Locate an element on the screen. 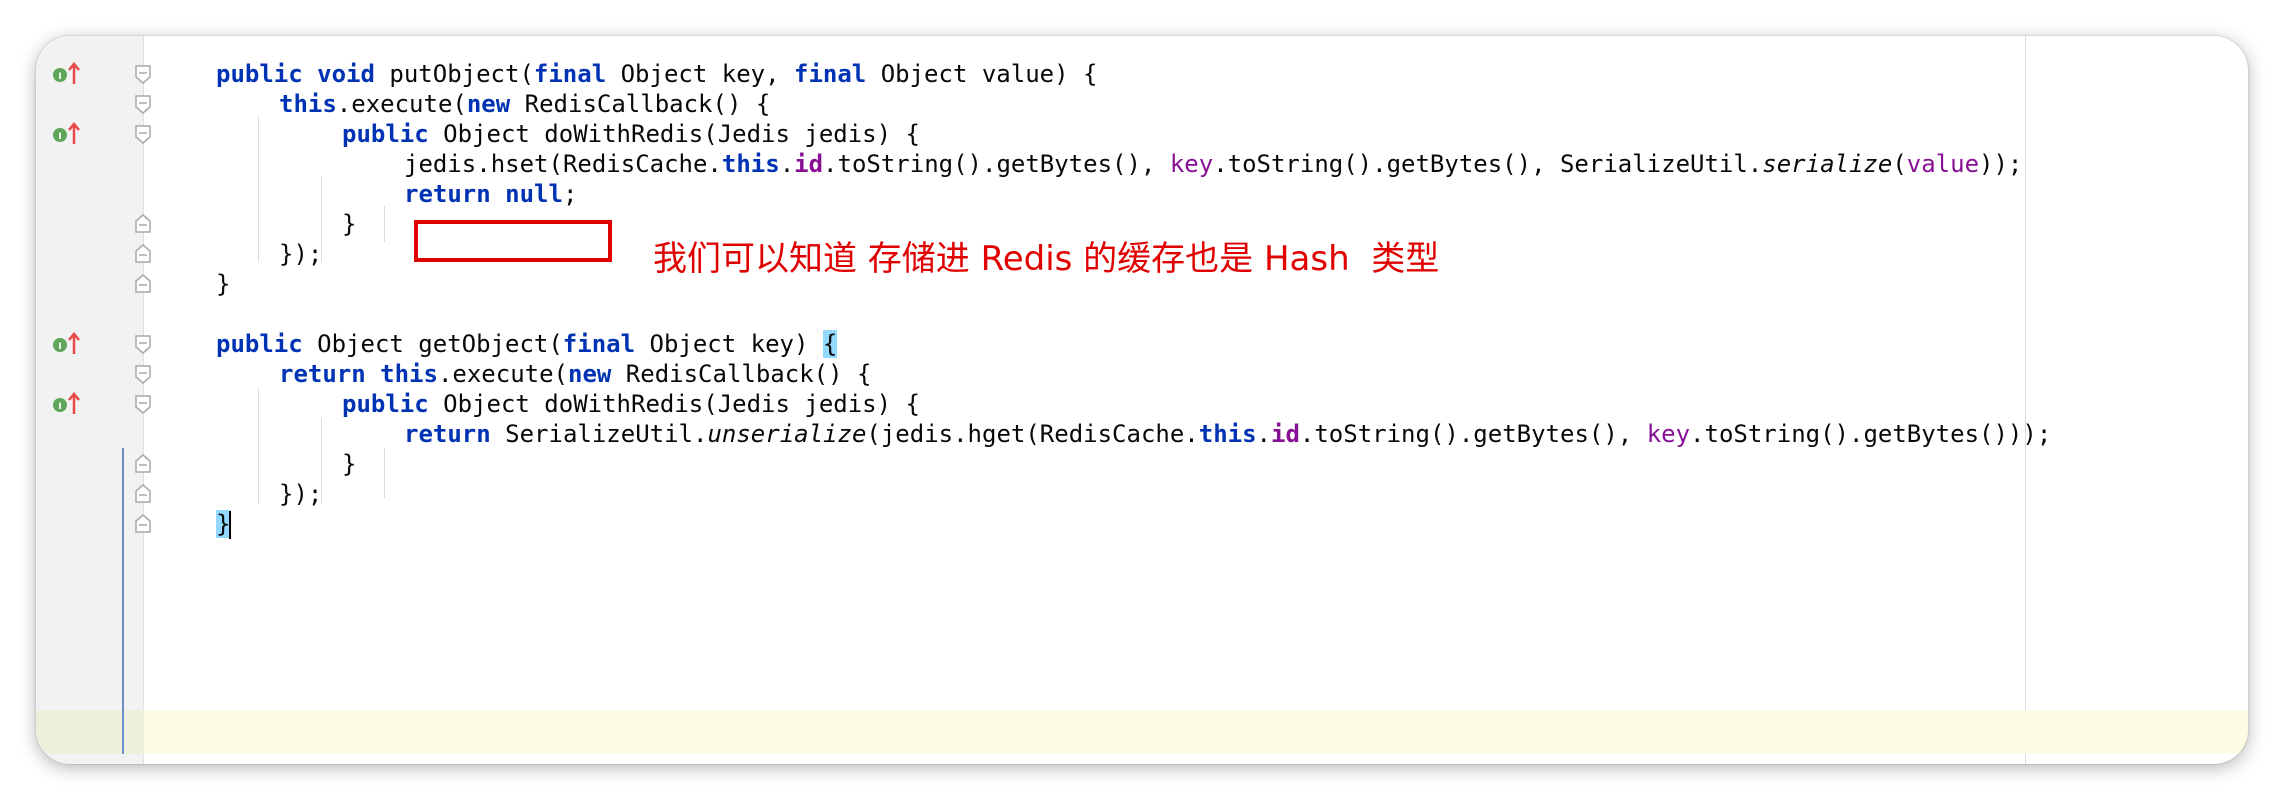  code-text: } is located at coordinates (223, 284).